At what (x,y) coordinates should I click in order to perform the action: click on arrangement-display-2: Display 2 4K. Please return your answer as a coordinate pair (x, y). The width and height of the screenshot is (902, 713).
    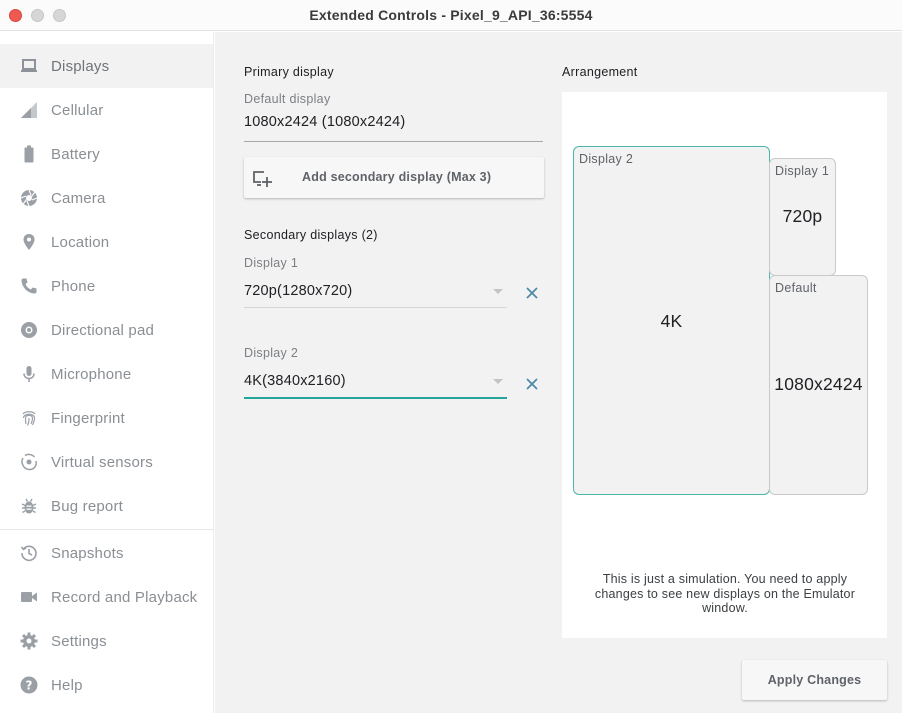
    Looking at the image, I should click on (671, 320).